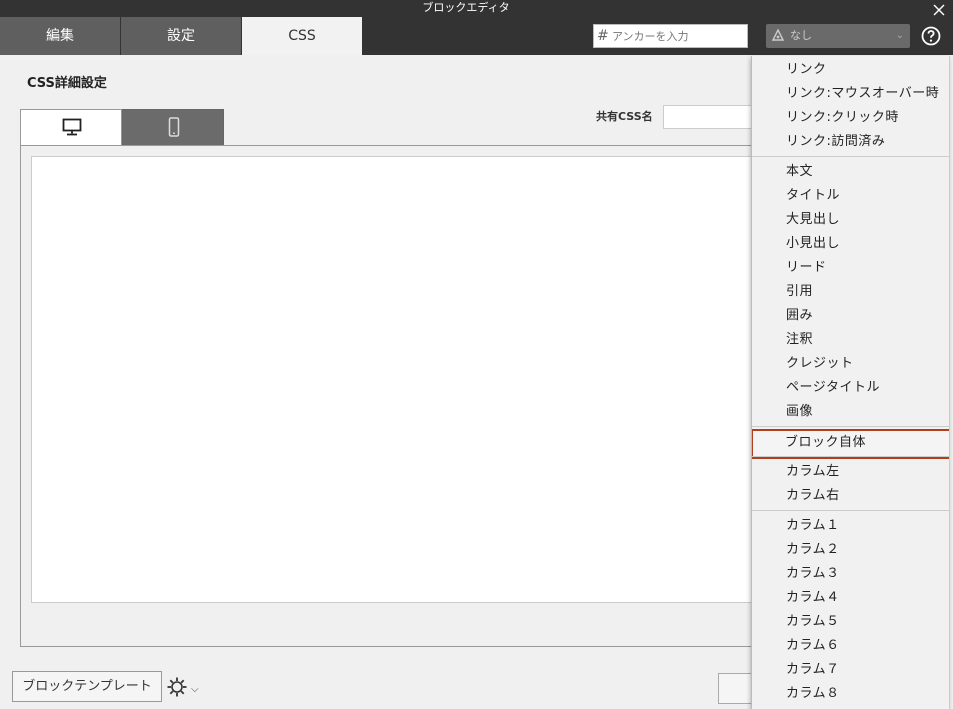  Describe the element at coordinates (195, 689) in the screenshot. I see `chevron-down-icon: ⌵` at that location.